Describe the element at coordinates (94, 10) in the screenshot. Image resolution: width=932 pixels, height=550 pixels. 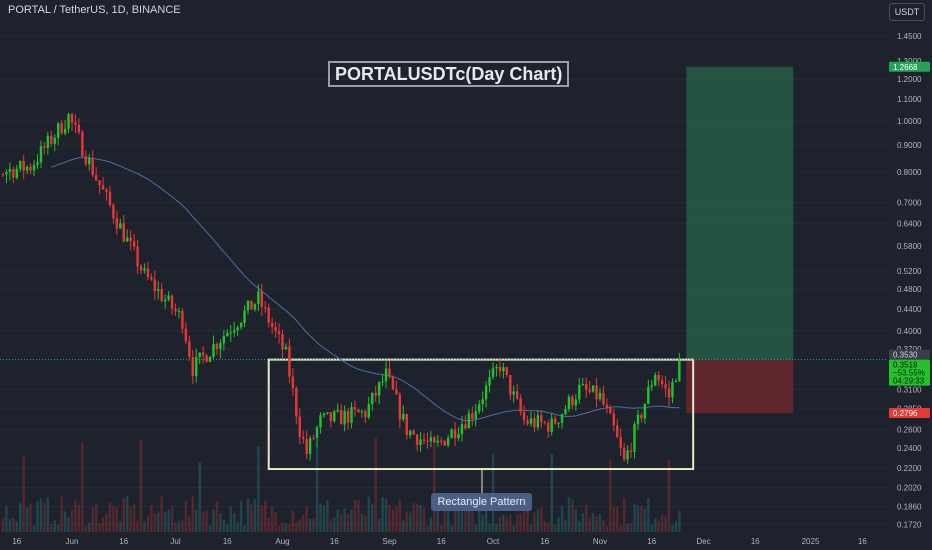
I see `symbol-header: PORTAL / TetherUS, 1D, BINANCE` at that location.